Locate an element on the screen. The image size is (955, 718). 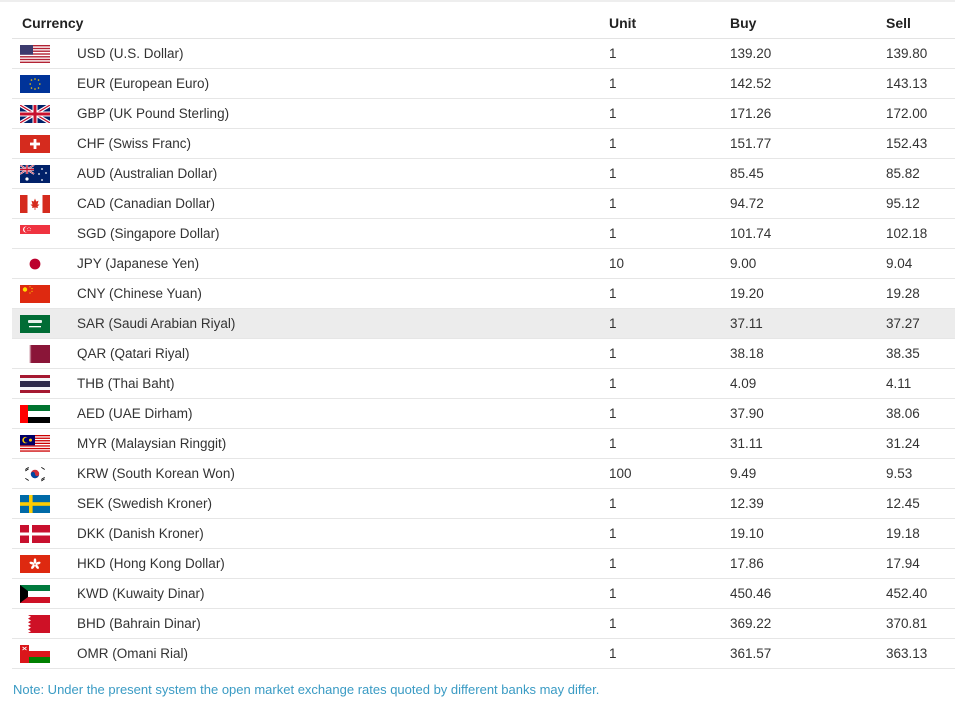
currency-cell-content: THB (Thai Baht) is located at coordinates (310, 383).